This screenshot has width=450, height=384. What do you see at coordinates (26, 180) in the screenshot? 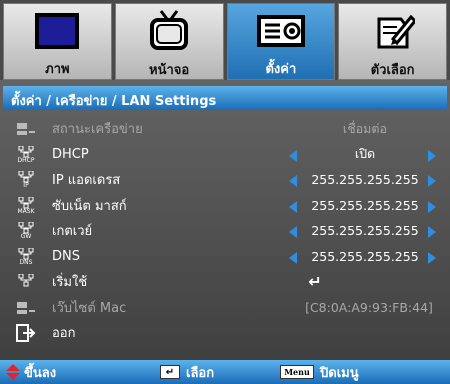
I see `ip-icon: IP` at bounding box center [26, 180].